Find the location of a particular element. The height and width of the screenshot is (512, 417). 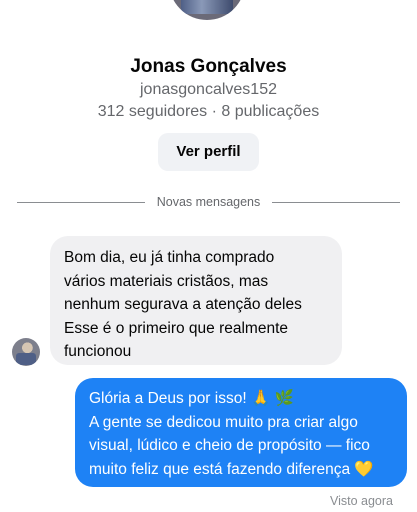

message-line: funcionou is located at coordinates (98, 351).